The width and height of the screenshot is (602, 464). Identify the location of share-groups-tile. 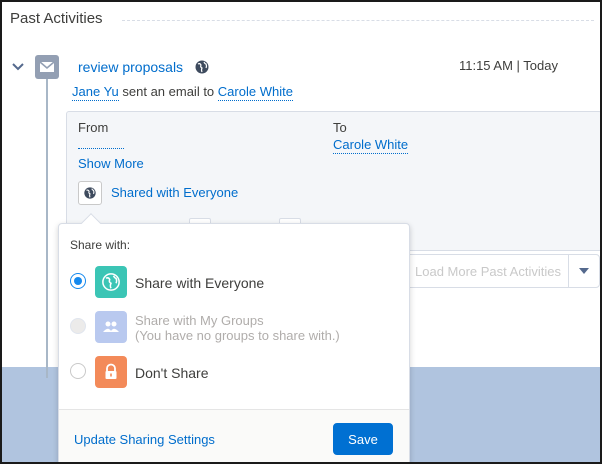
(111, 327).